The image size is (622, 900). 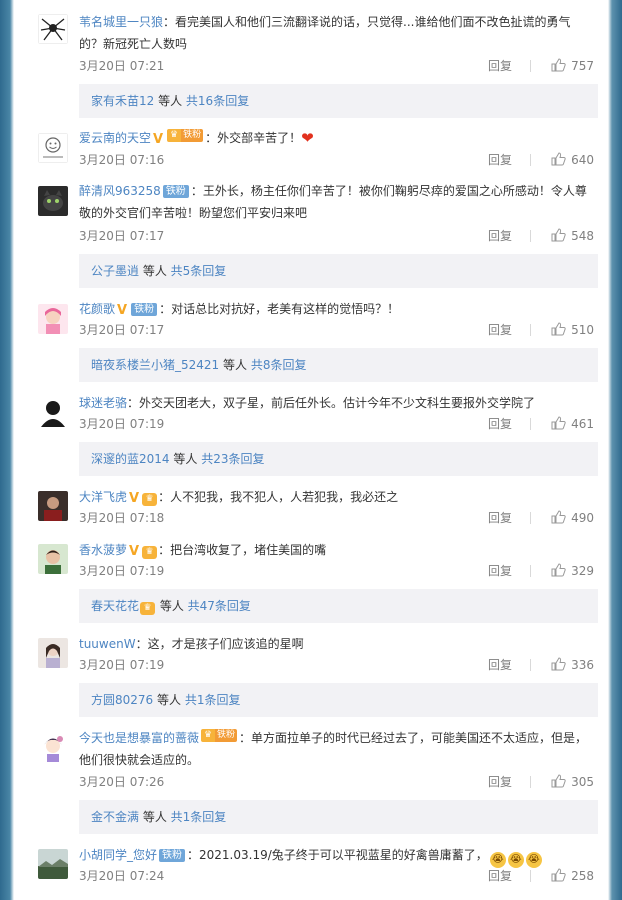 I want to click on comment-date: 3月20日 07:21, so click(x=122, y=66).